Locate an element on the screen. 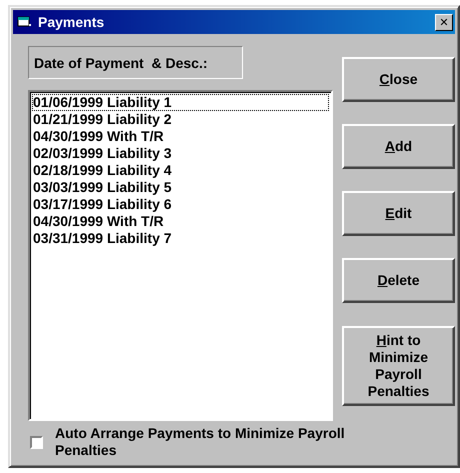 The height and width of the screenshot is (473, 460). dialog-button: Hint to Minimize Payroll Penalties is located at coordinates (398, 366).